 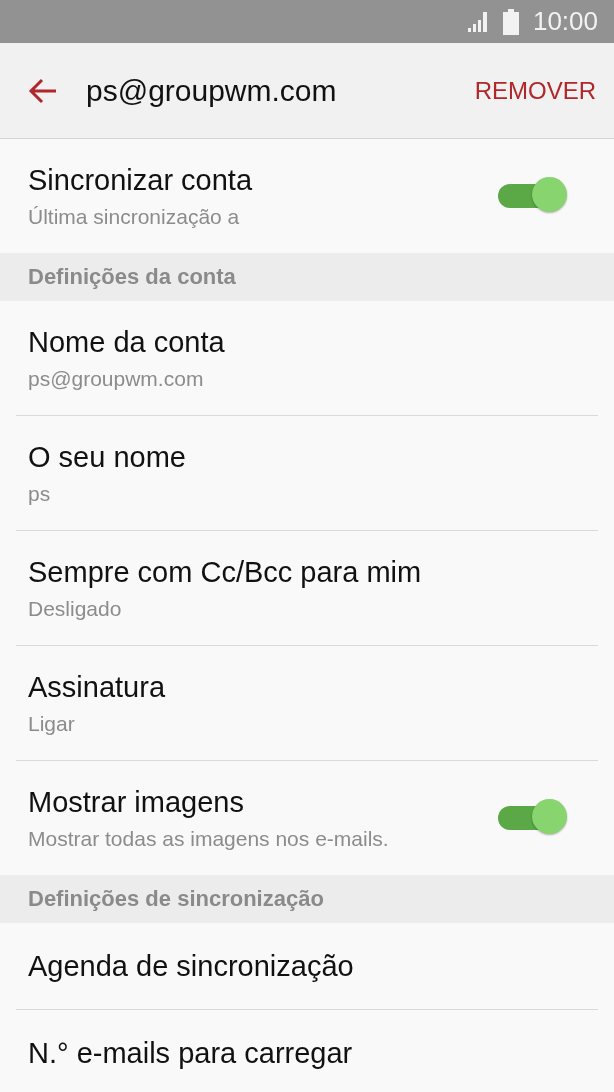 What do you see at coordinates (298, 1053) in the screenshot?
I see `setting-title: N.° e-mails para carregar` at bounding box center [298, 1053].